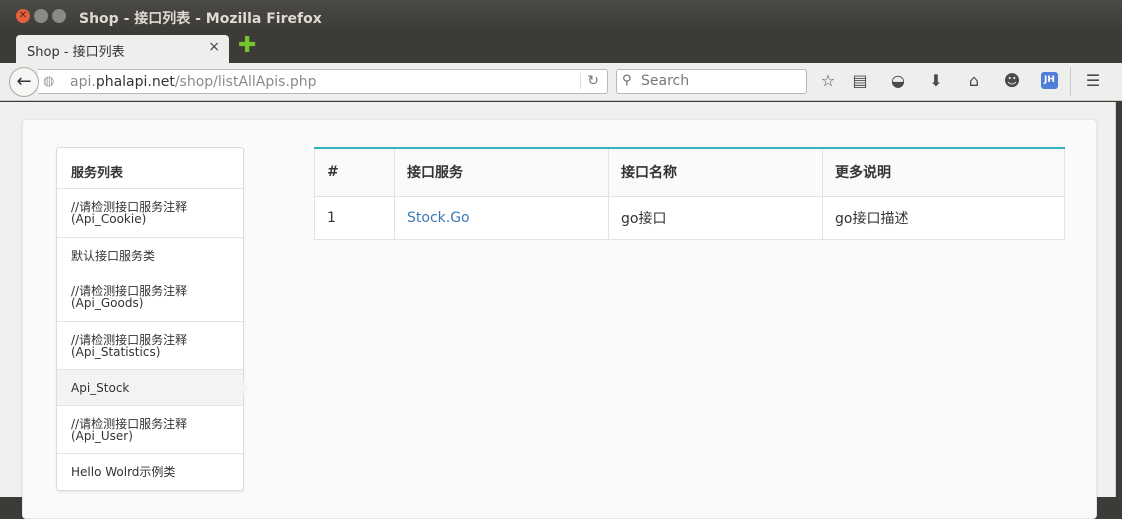 This screenshot has height=519, width=1122. I want to click on window-minimize-button, so click(41, 16).